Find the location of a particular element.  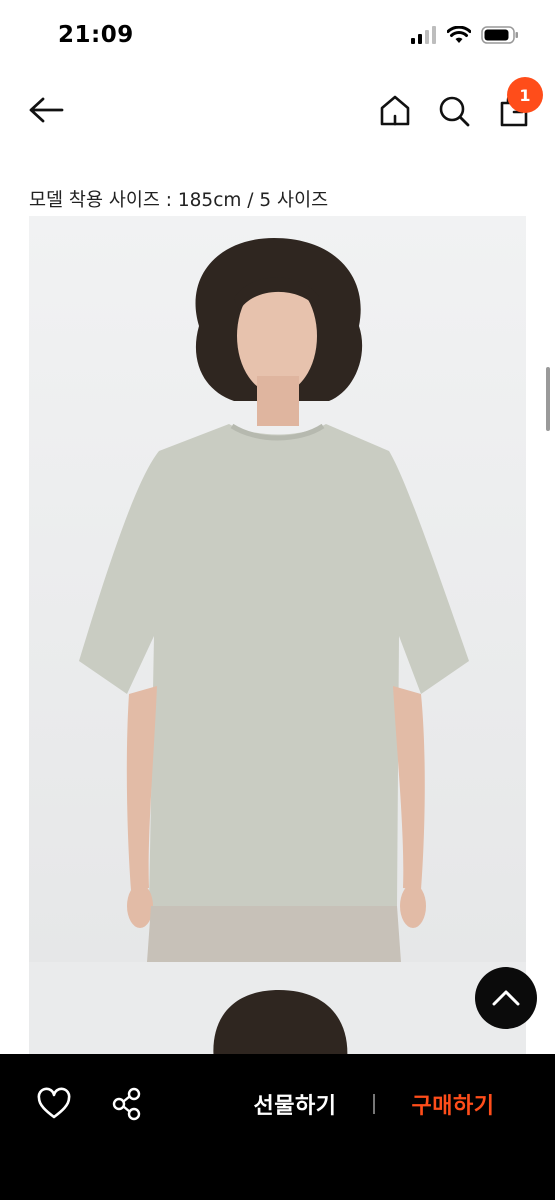

cart-count-badge: 1 is located at coordinates (525, 95).